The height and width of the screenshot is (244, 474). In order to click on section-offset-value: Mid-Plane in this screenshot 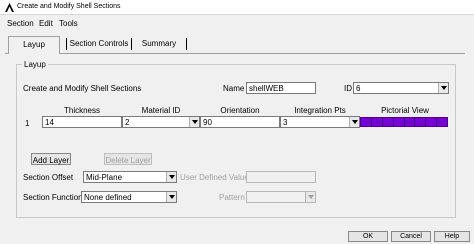, I will do `click(104, 177)`.